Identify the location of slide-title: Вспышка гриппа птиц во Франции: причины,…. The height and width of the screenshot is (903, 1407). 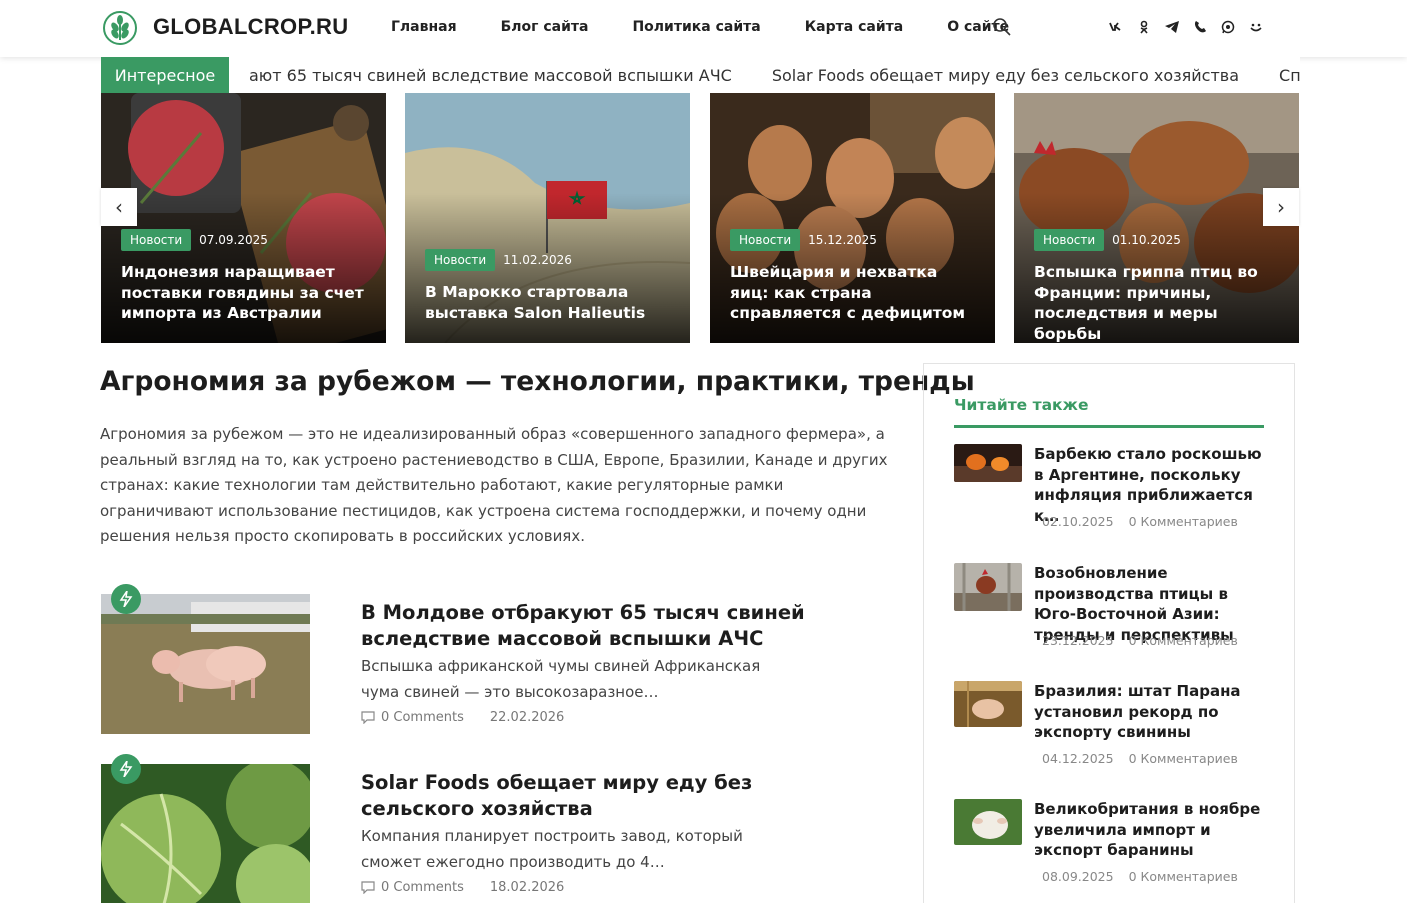
(1159, 302).